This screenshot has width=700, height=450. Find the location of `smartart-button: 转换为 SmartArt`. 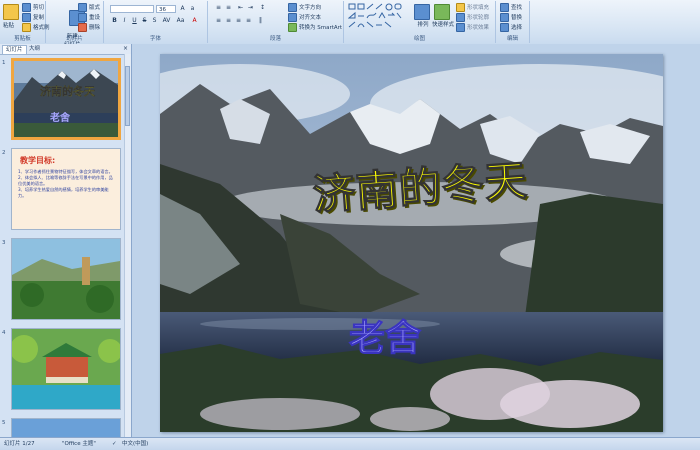

smartart-button: 转换为 SmartArt is located at coordinates (315, 27).